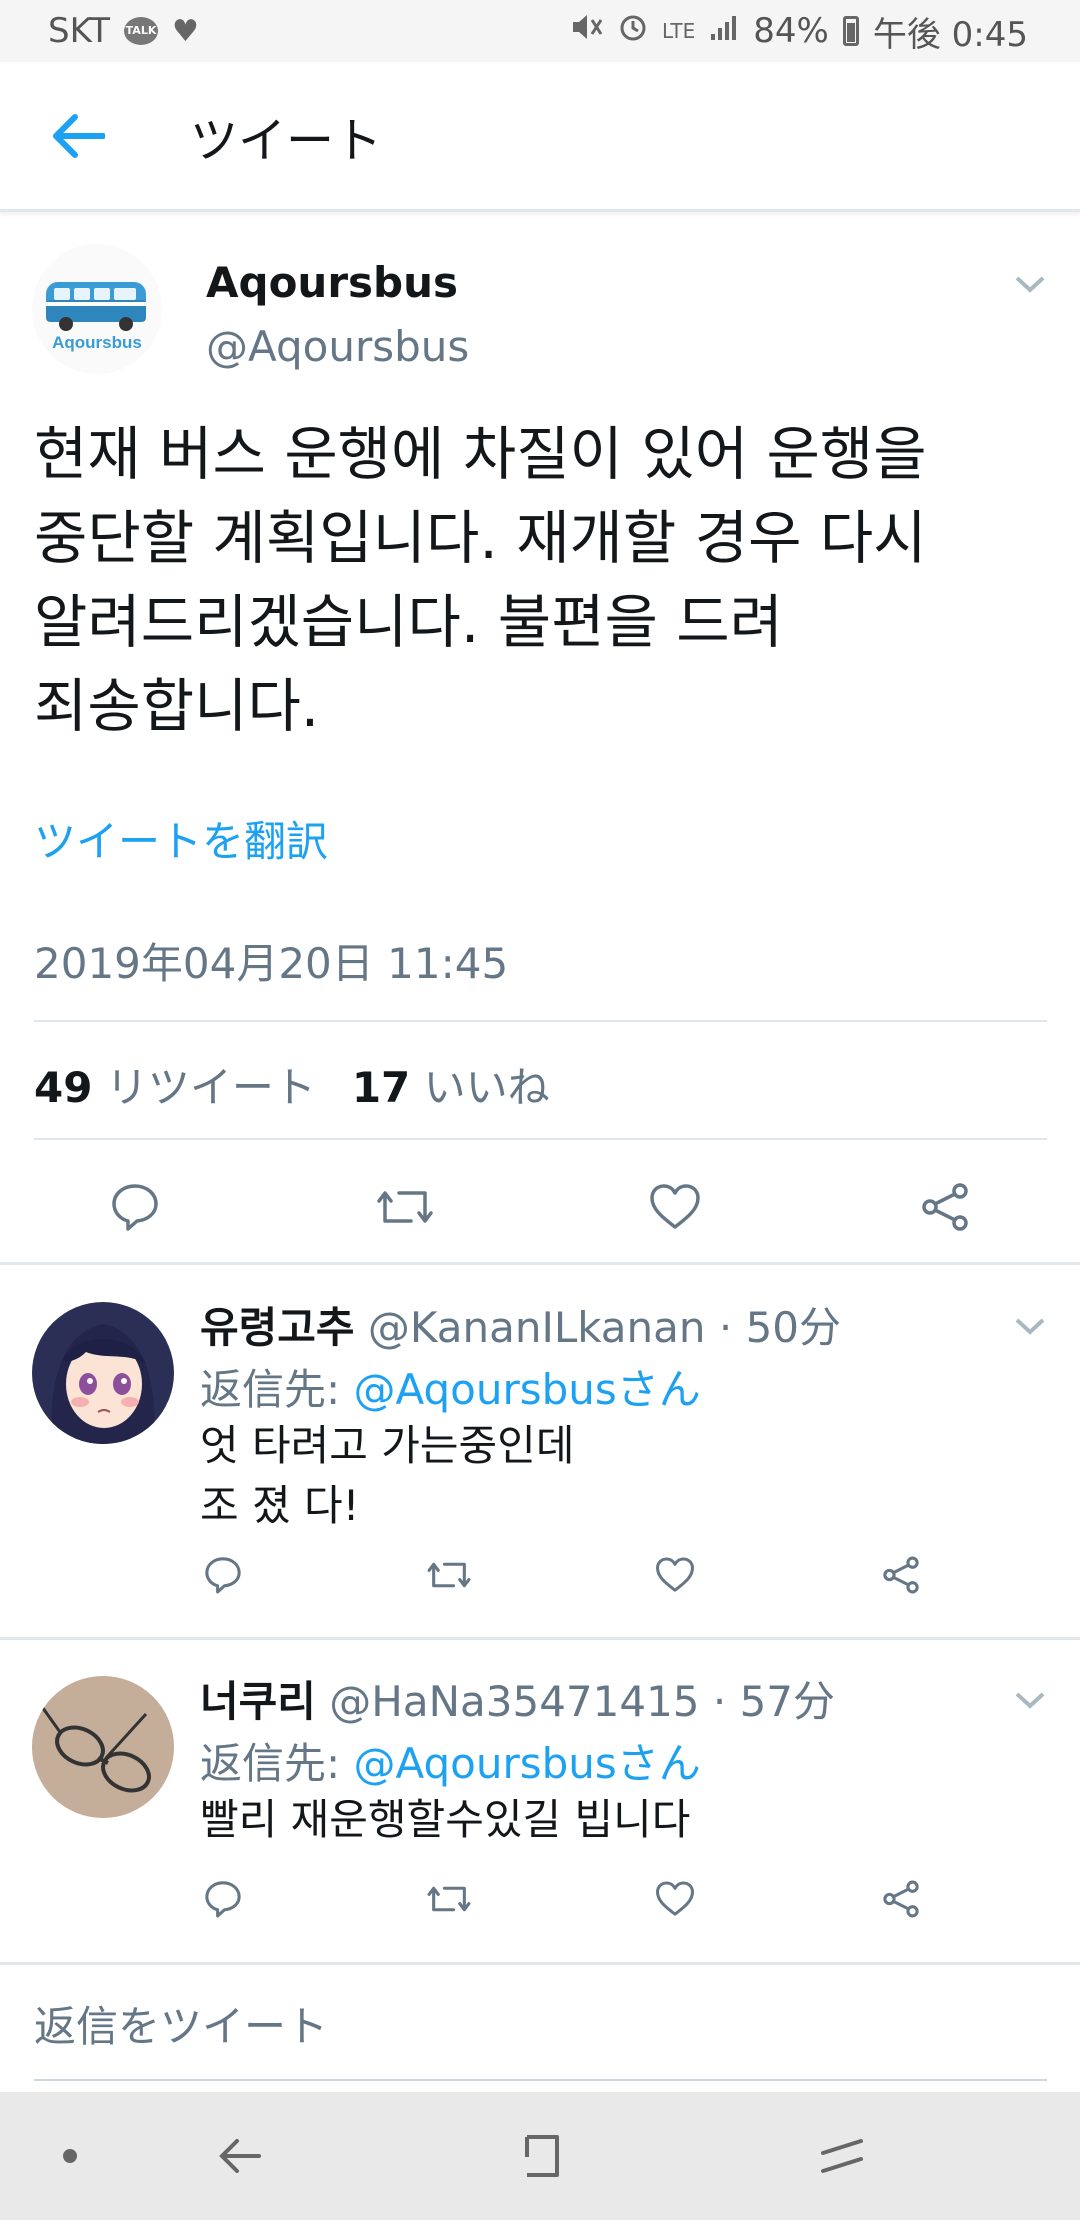 This screenshot has height=2220, width=1080. I want to click on app-bar: ツイート, so click(540, 137).